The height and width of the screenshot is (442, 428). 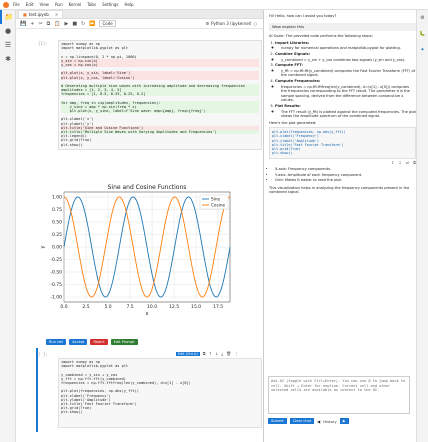 What do you see at coordinates (344, 421) in the screenshot?
I see `history-next-button: ▶` at bounding box center [344, 421].